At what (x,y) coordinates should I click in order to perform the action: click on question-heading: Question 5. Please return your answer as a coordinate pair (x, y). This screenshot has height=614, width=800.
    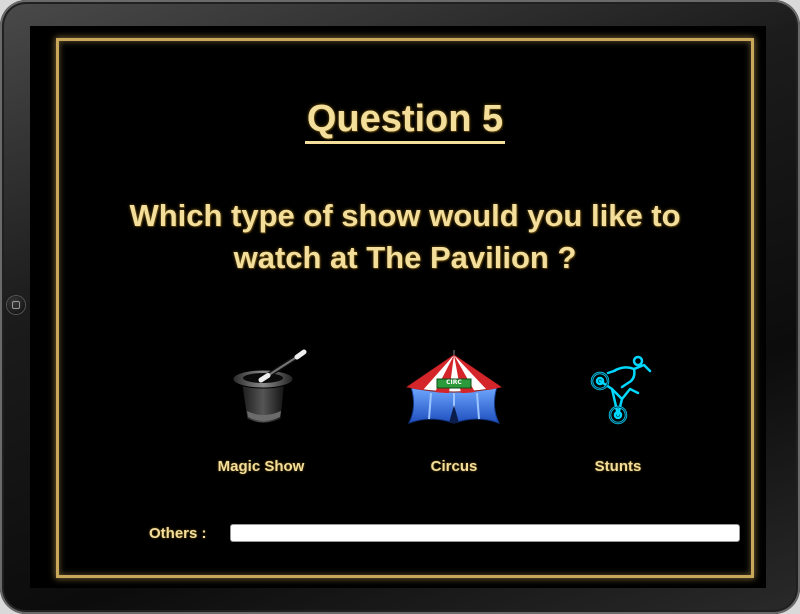
    Looking at the image, I should click on (405, 120).